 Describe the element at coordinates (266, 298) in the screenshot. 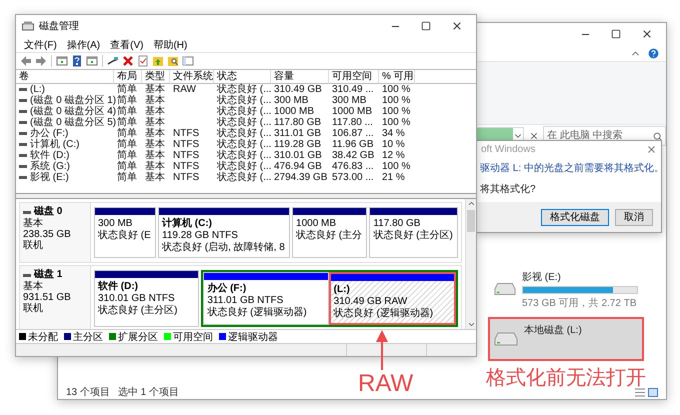

I see `partition: 办公 (F:) 311.01 GB NTFS 状态良好 (逻辑驱动器)` at that location.